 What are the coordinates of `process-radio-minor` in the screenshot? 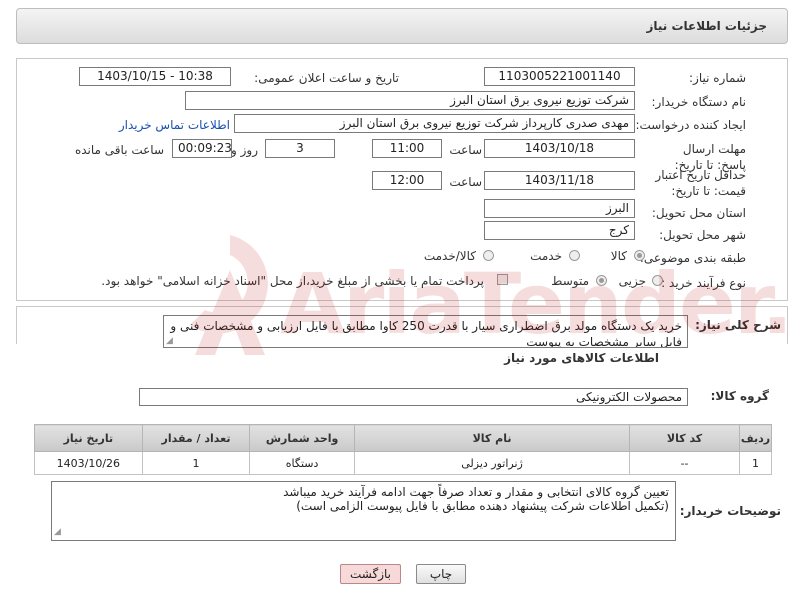 It's located at (657, 280).